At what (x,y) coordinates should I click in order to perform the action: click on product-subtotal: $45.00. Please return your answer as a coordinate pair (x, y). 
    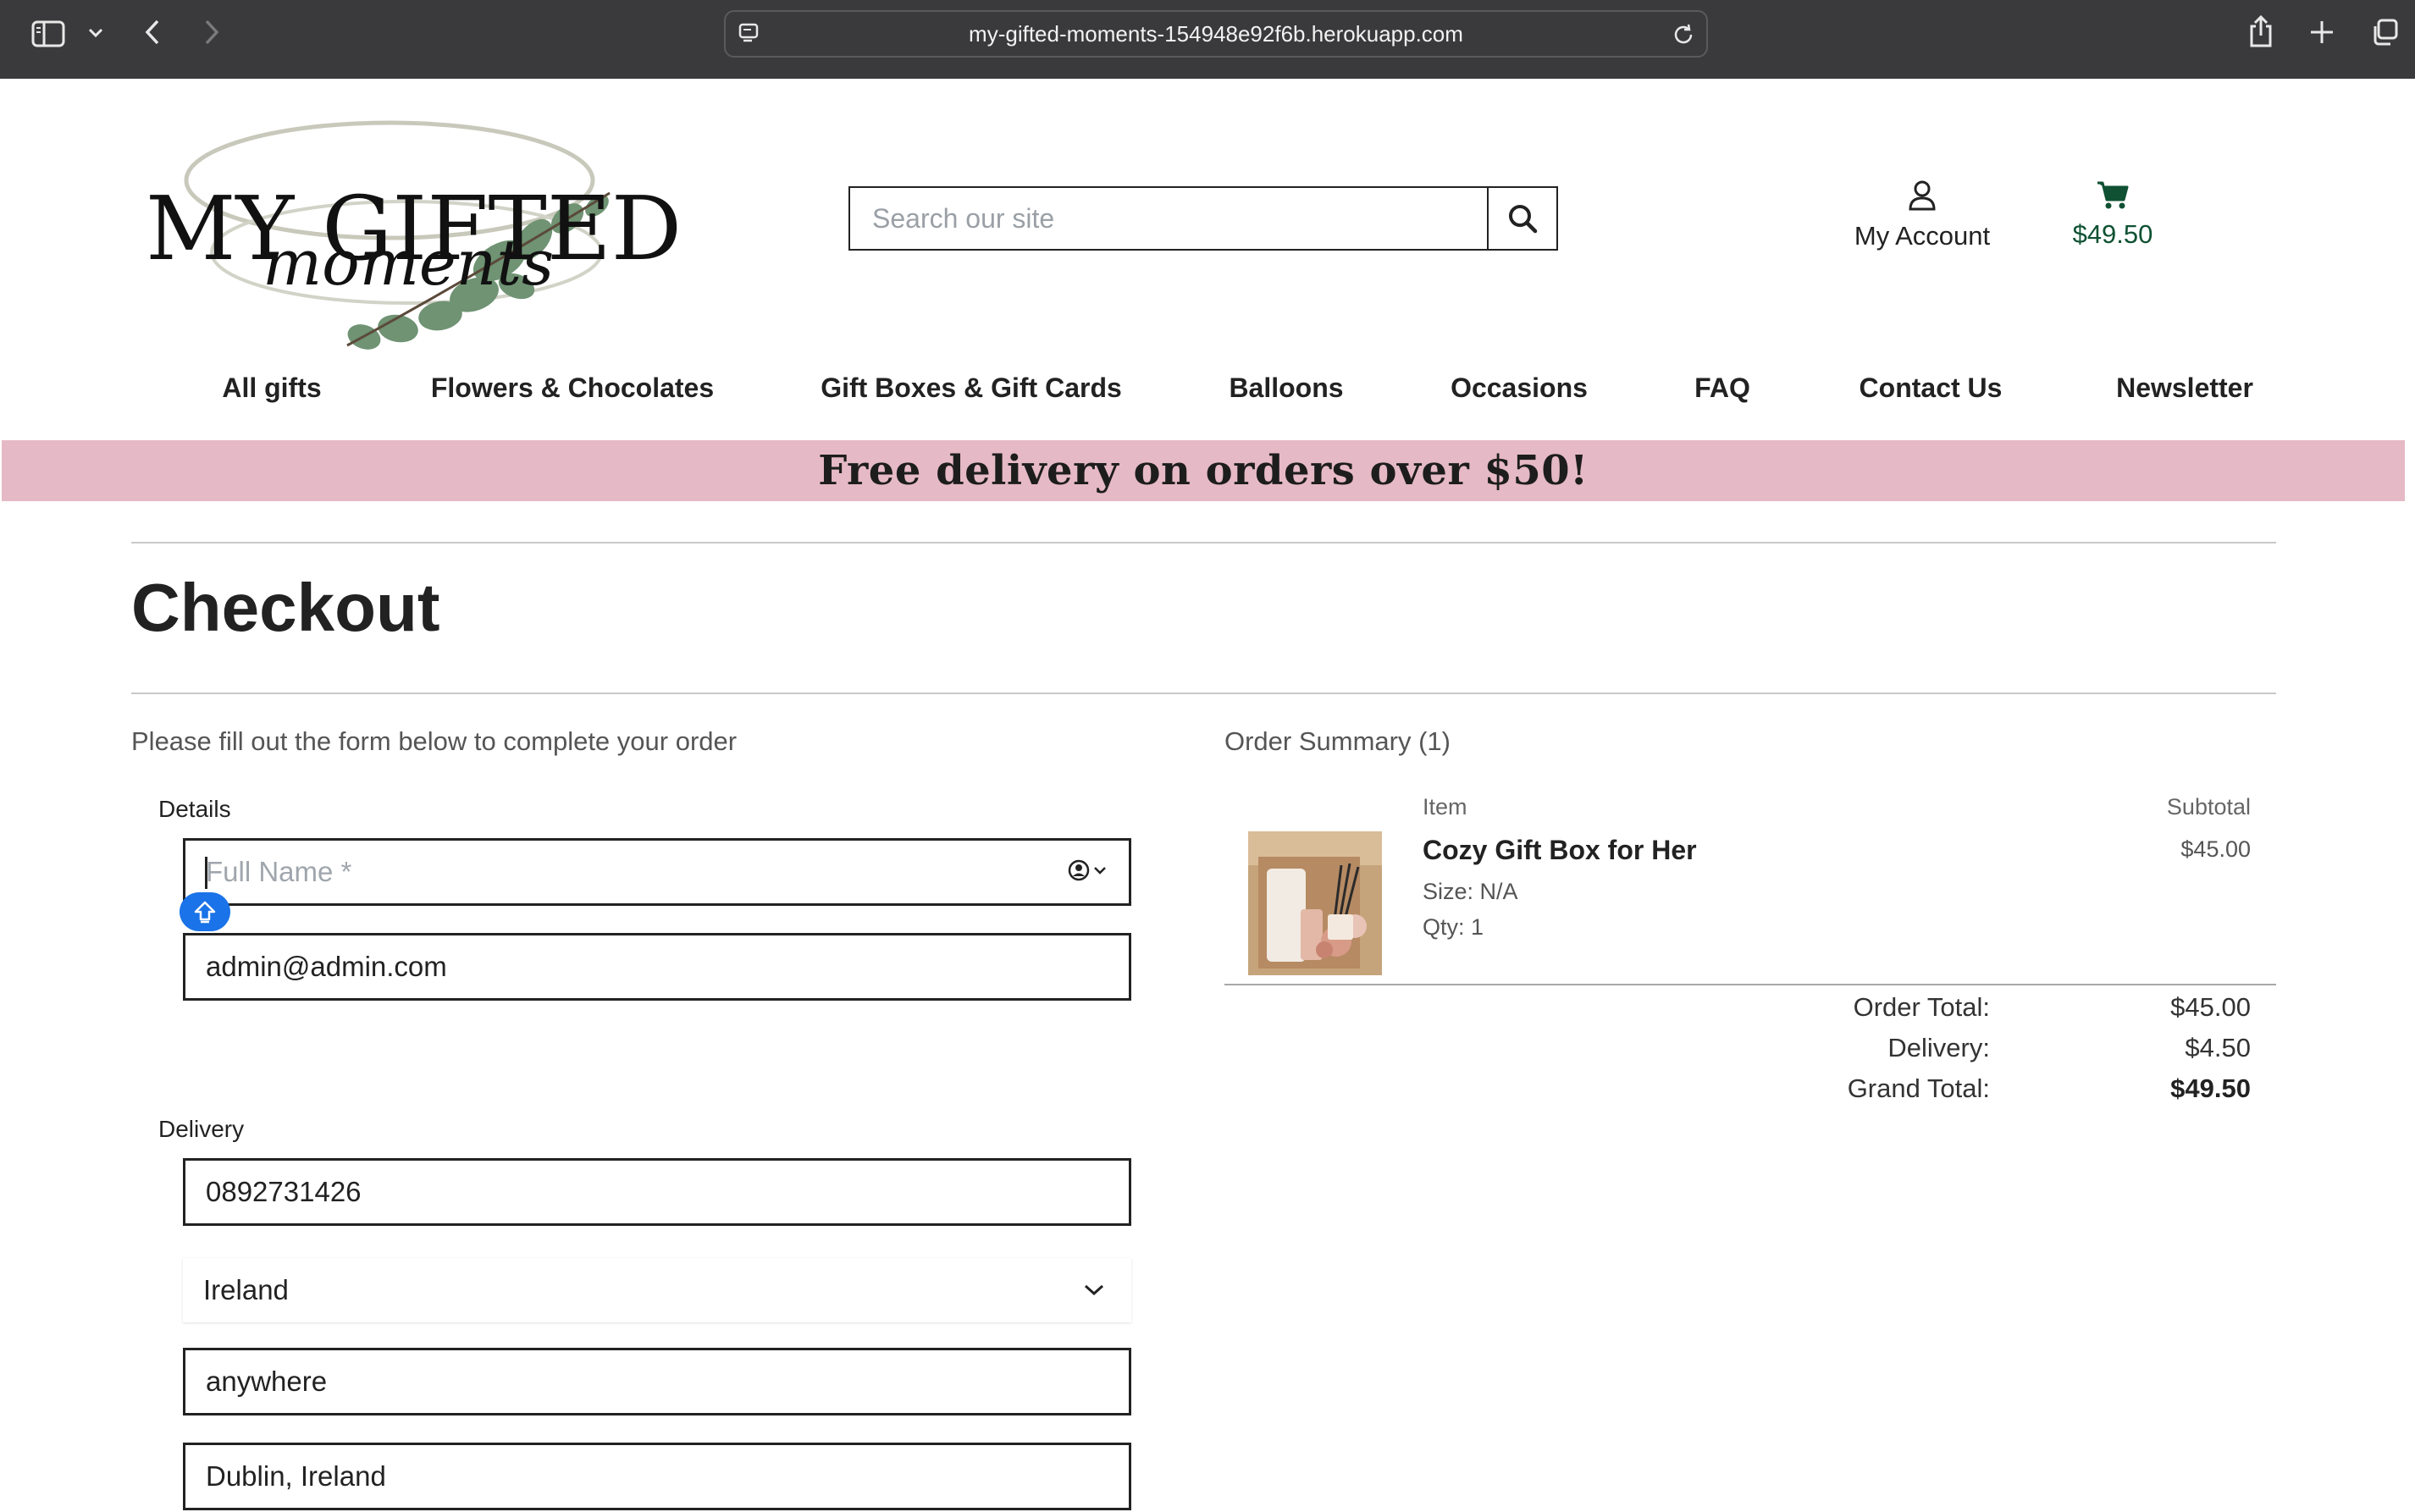
    Looking at the image, I should click on (2215, 849).